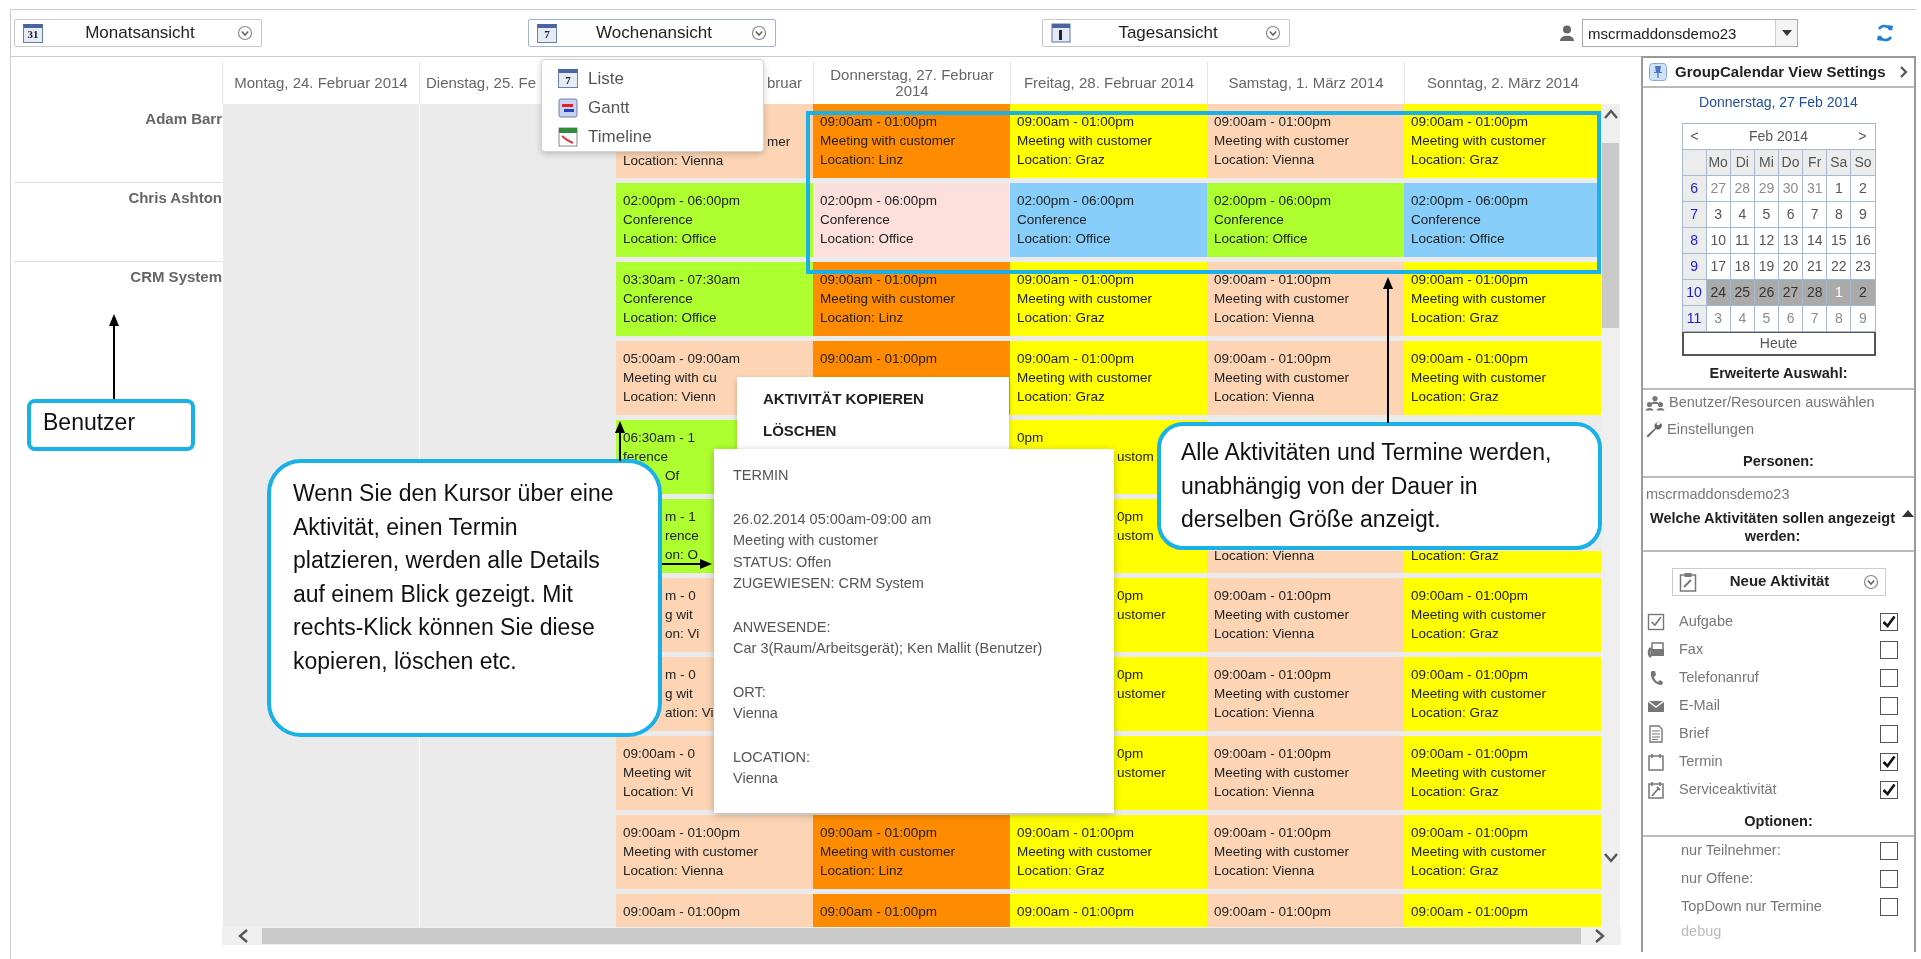 This screenshot has width=1921, height=959. I want to click on tooltip-text: ZUGEWIESEN: CRM System, so click(829, 583).